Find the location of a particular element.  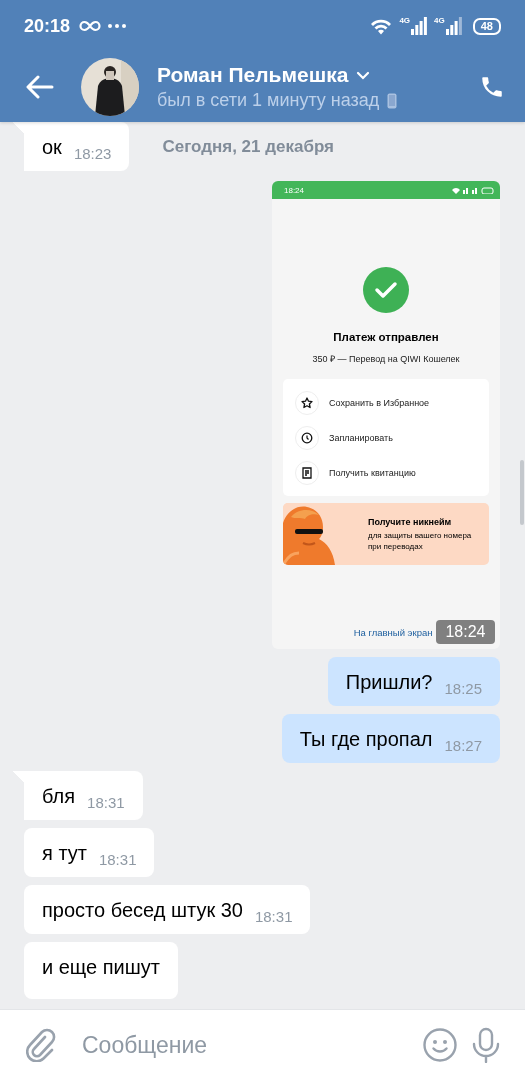

message-text: ок is located at coordinates (52, 147).